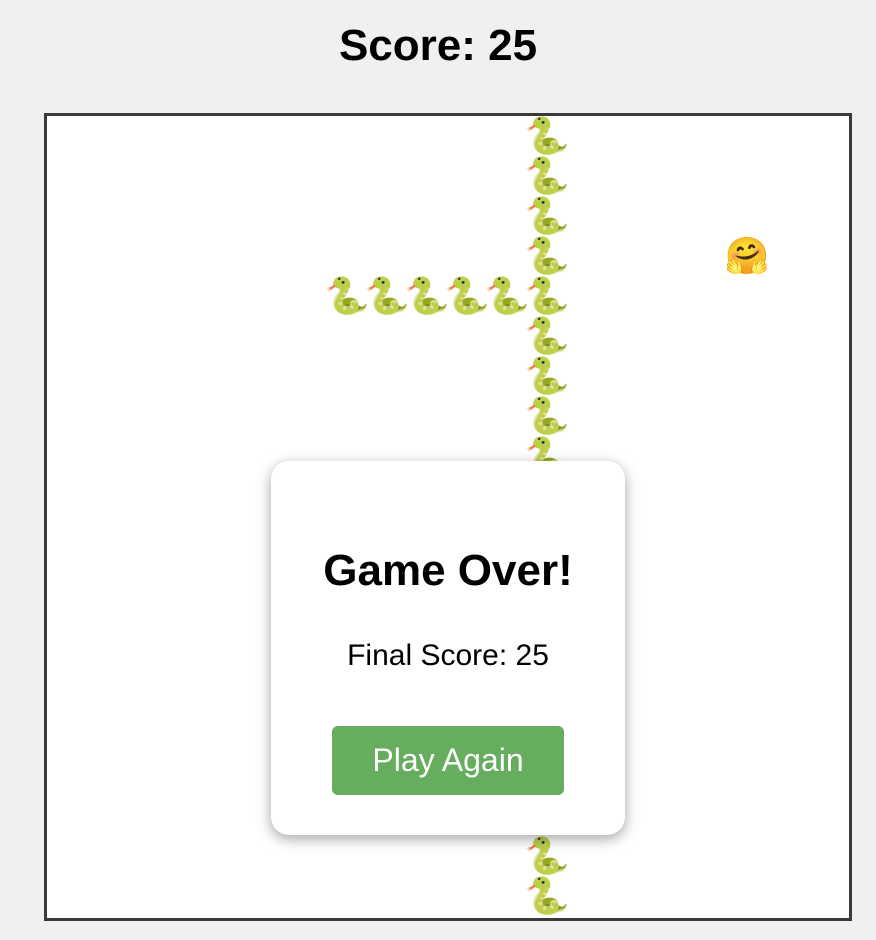 The image size is (876, 940). What do you see at coordinates (438, 45) in the screenshot?
I see `score-display: Score: 25` at bounding box center [438, 45].